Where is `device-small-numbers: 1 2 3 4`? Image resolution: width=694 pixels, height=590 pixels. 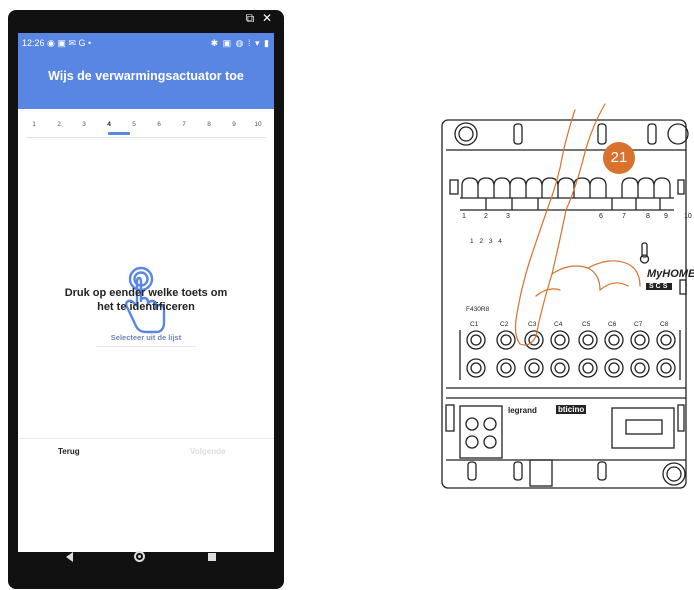
device-small-numbers: 1 2 3 4 is located at coordinates (487, 241).